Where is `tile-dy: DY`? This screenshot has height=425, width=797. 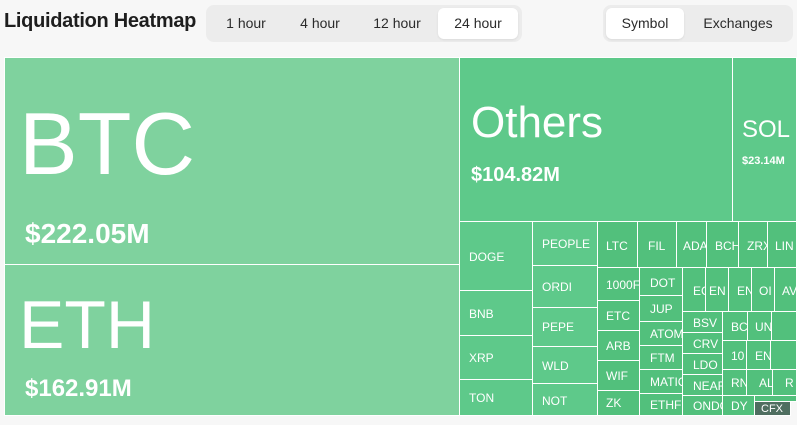 tile-dy: DY is located at coordinates (738, 405).